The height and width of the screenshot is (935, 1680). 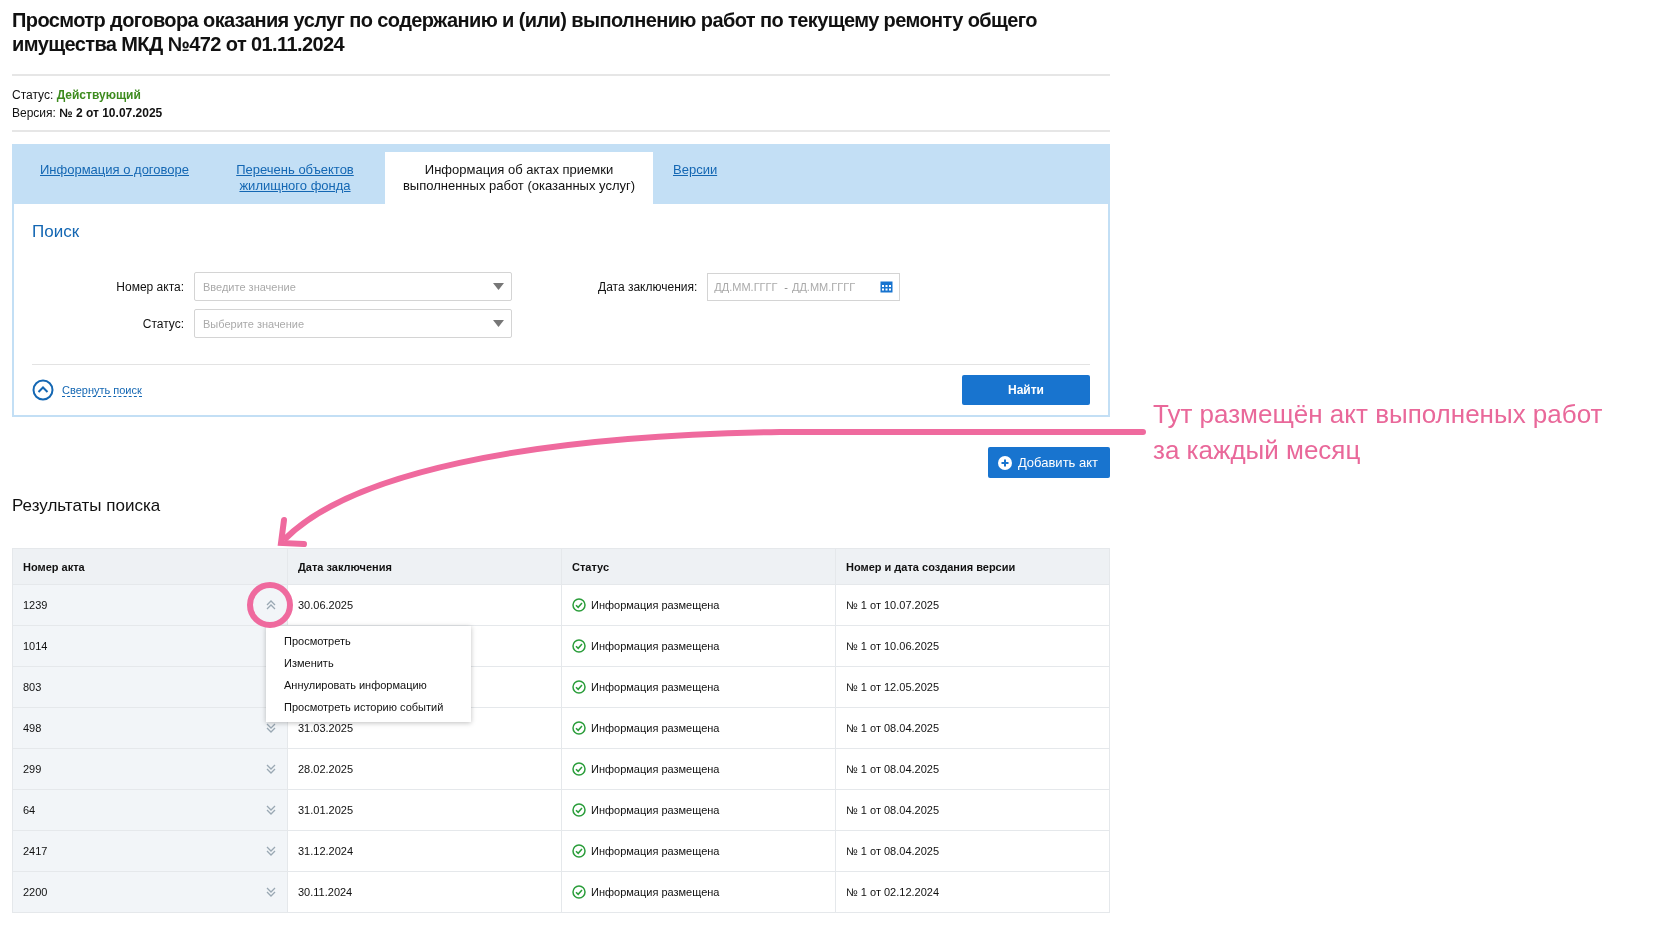 I want to click on select-field: Выберите значение, so click(x=353, y=323).